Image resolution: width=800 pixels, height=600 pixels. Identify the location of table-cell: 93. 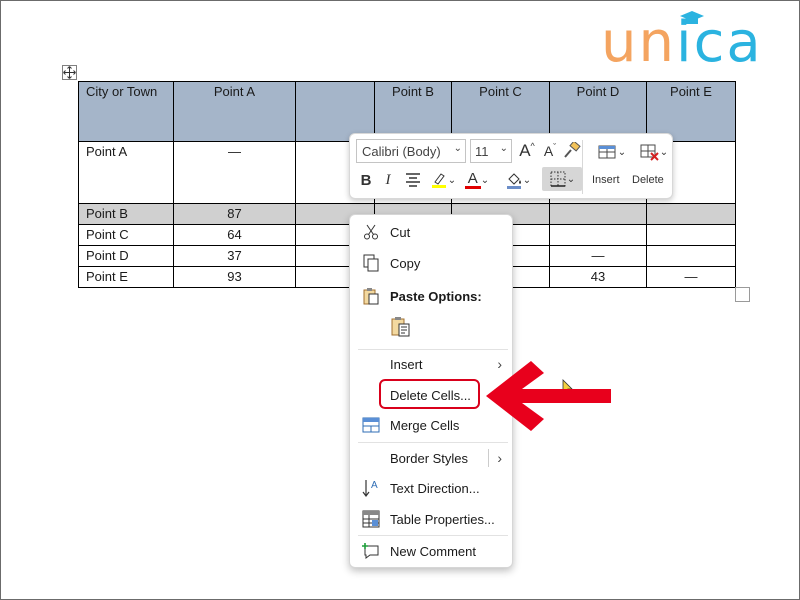
(234, 277).